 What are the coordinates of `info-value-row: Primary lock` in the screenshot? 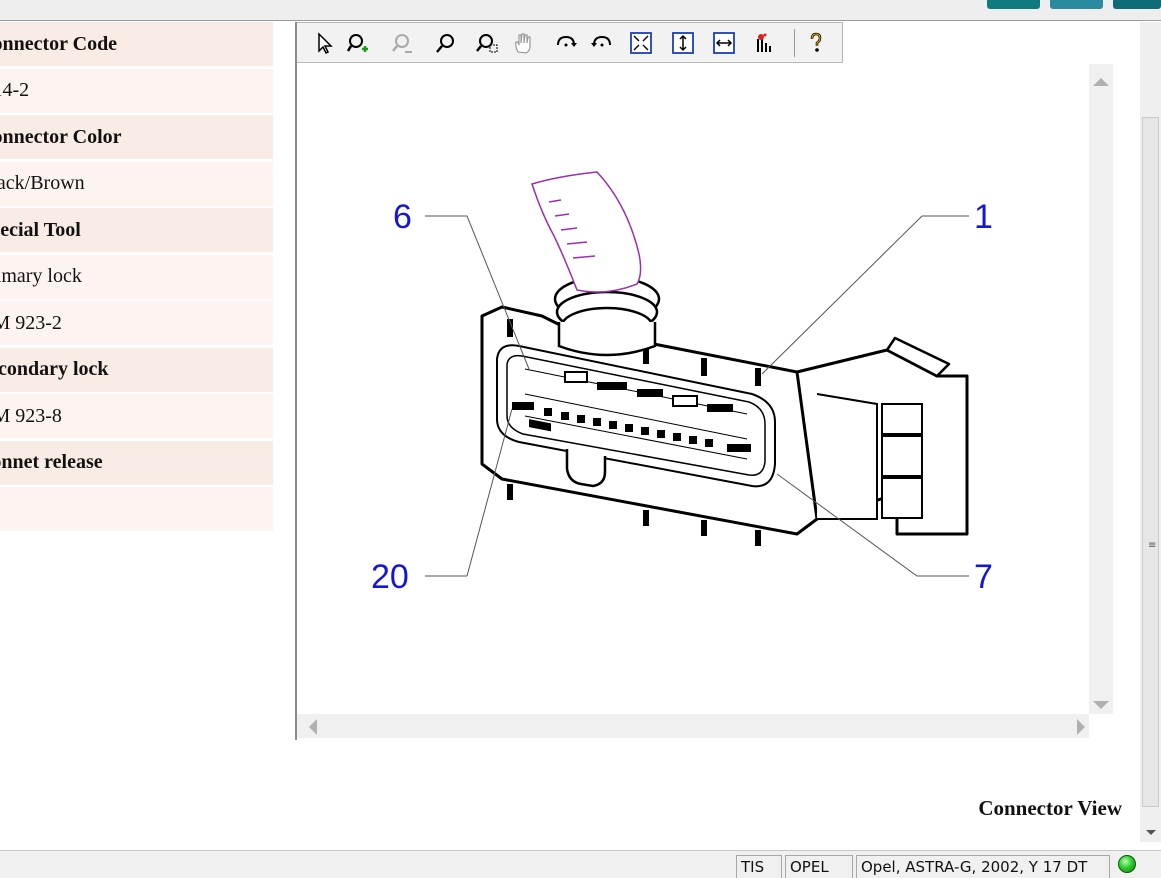 It's located at (136, 276).